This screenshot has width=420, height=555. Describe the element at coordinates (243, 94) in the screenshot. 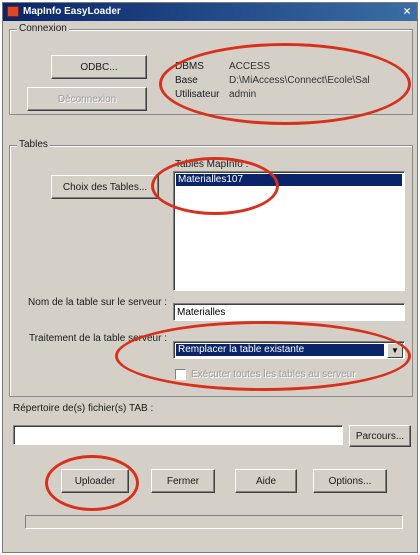

I see `user-value: admin` at that location.